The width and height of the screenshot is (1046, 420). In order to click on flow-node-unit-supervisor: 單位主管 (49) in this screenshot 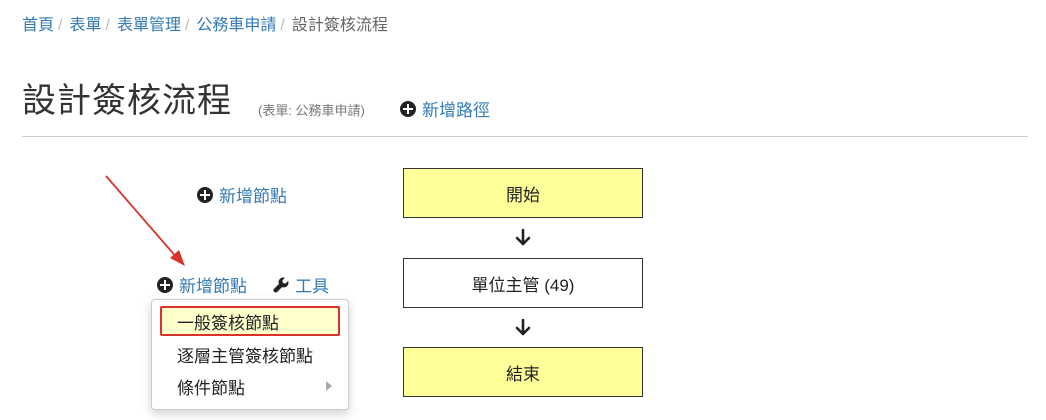, I will do `click(523, 283)`.